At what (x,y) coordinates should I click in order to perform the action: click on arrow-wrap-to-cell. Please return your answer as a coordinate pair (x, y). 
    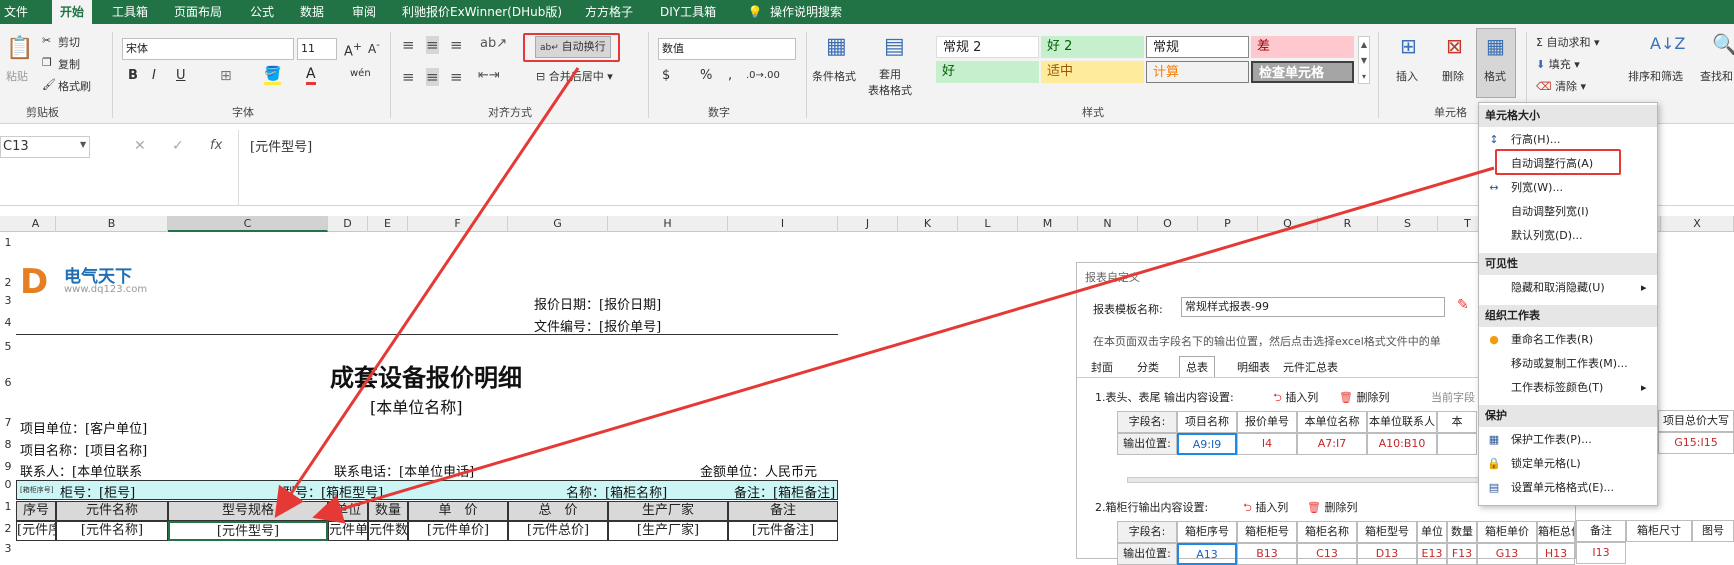
    Looking at the image, I should click on (427, 292).